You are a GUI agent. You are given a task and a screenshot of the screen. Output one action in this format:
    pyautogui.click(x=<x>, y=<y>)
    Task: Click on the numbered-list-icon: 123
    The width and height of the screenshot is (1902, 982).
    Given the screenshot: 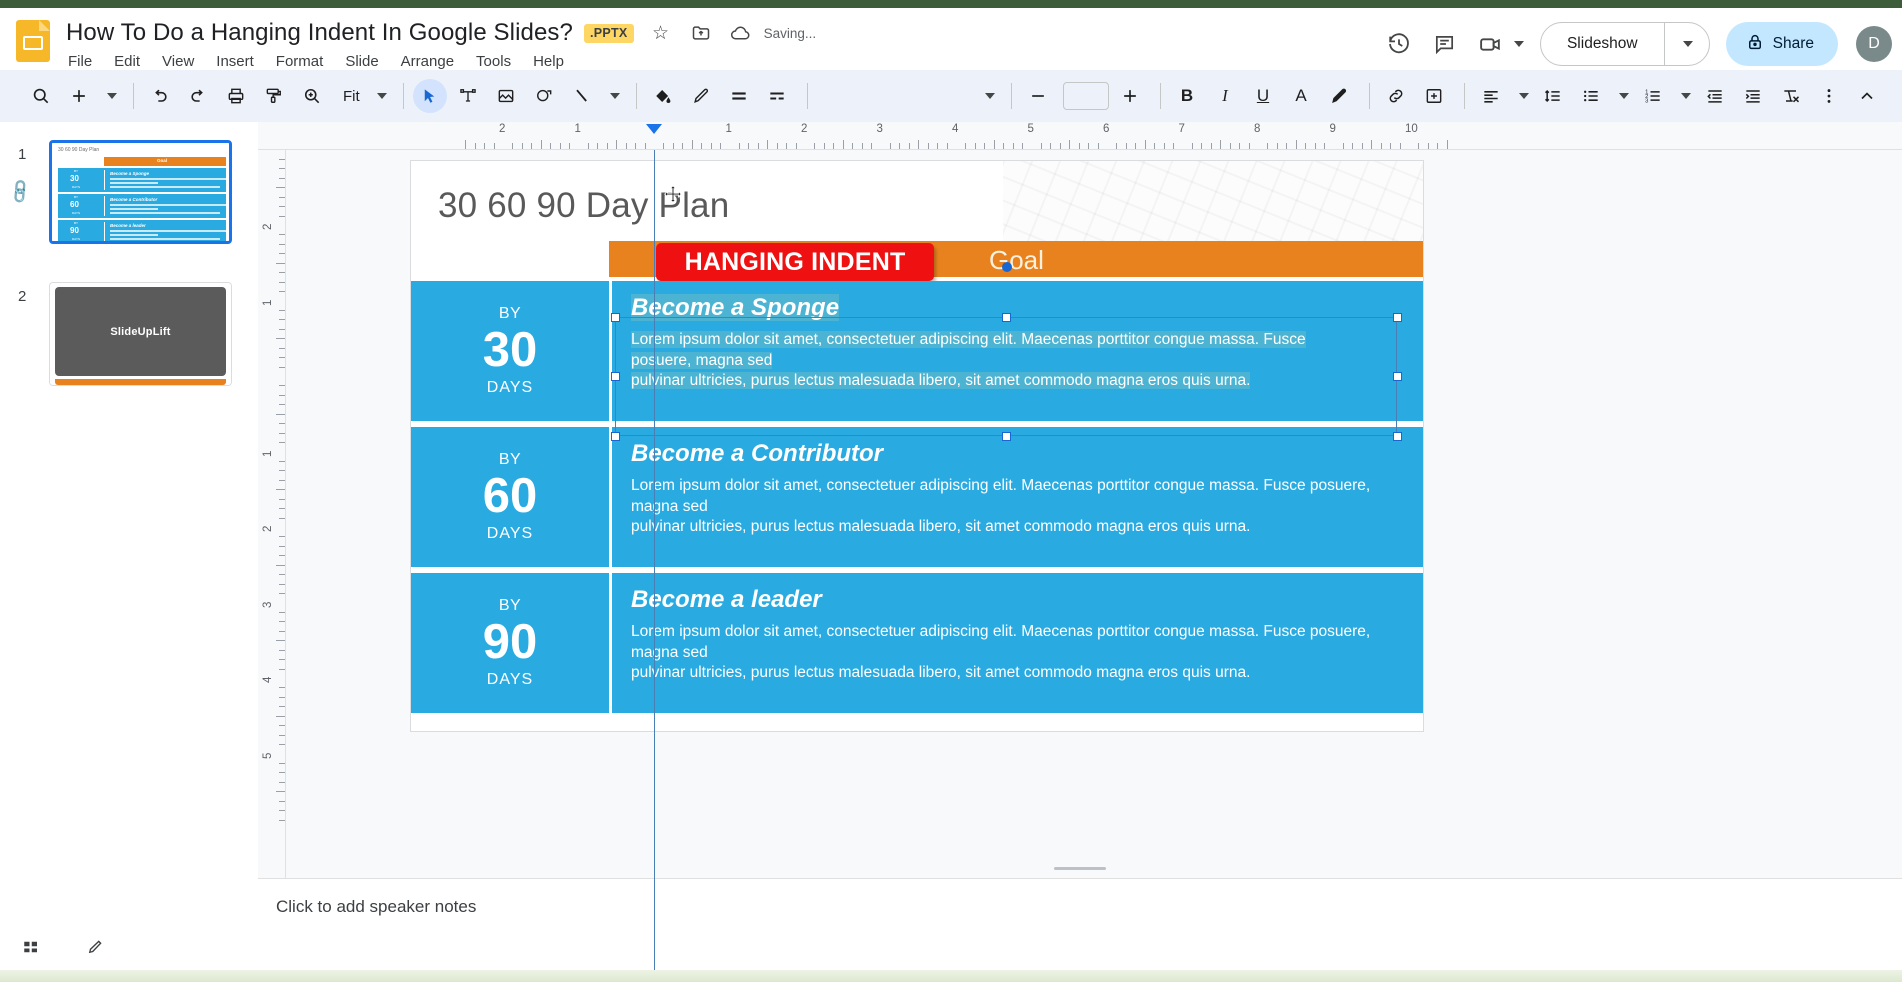 What is the action you would take?
    pyautogui.click(x=1653, y=96)
    